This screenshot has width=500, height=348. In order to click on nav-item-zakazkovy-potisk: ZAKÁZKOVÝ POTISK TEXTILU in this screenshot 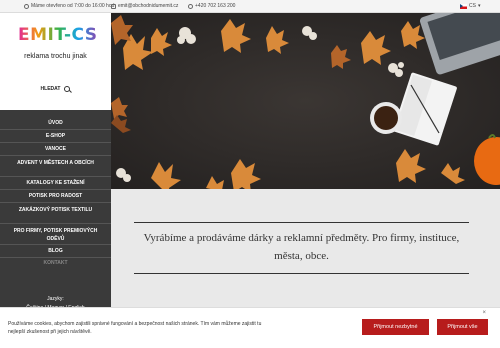, I will do `click(55, 213)`.